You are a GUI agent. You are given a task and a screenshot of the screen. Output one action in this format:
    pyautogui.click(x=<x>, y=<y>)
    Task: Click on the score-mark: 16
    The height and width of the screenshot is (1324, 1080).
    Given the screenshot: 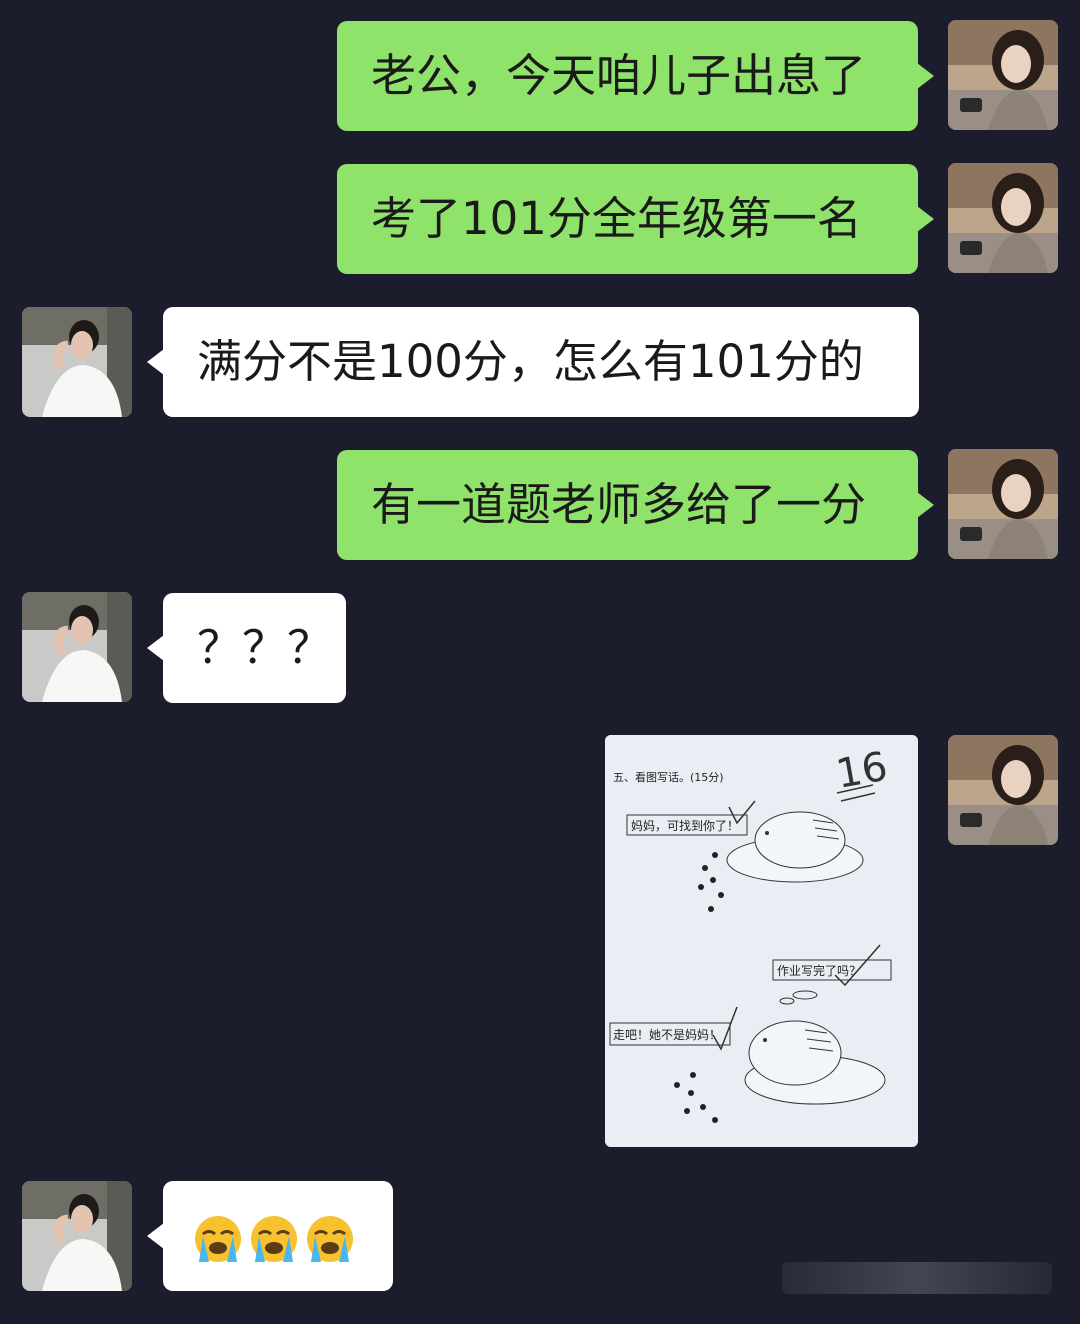 What is the action you would take?
    pyautogui.click(x=862, y=771)
    